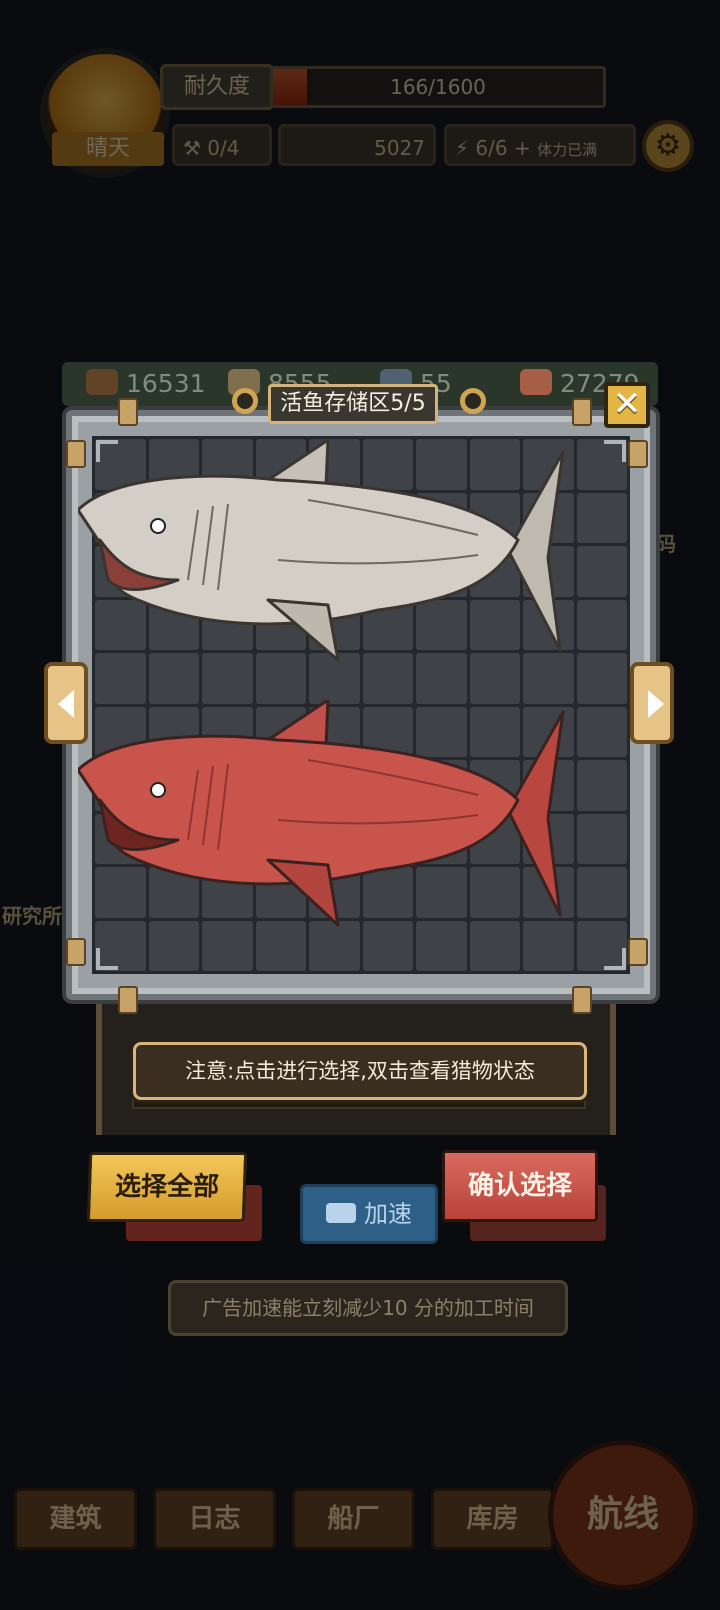  I want to click on energy-full-label: 体力已满, so click(567, 150).